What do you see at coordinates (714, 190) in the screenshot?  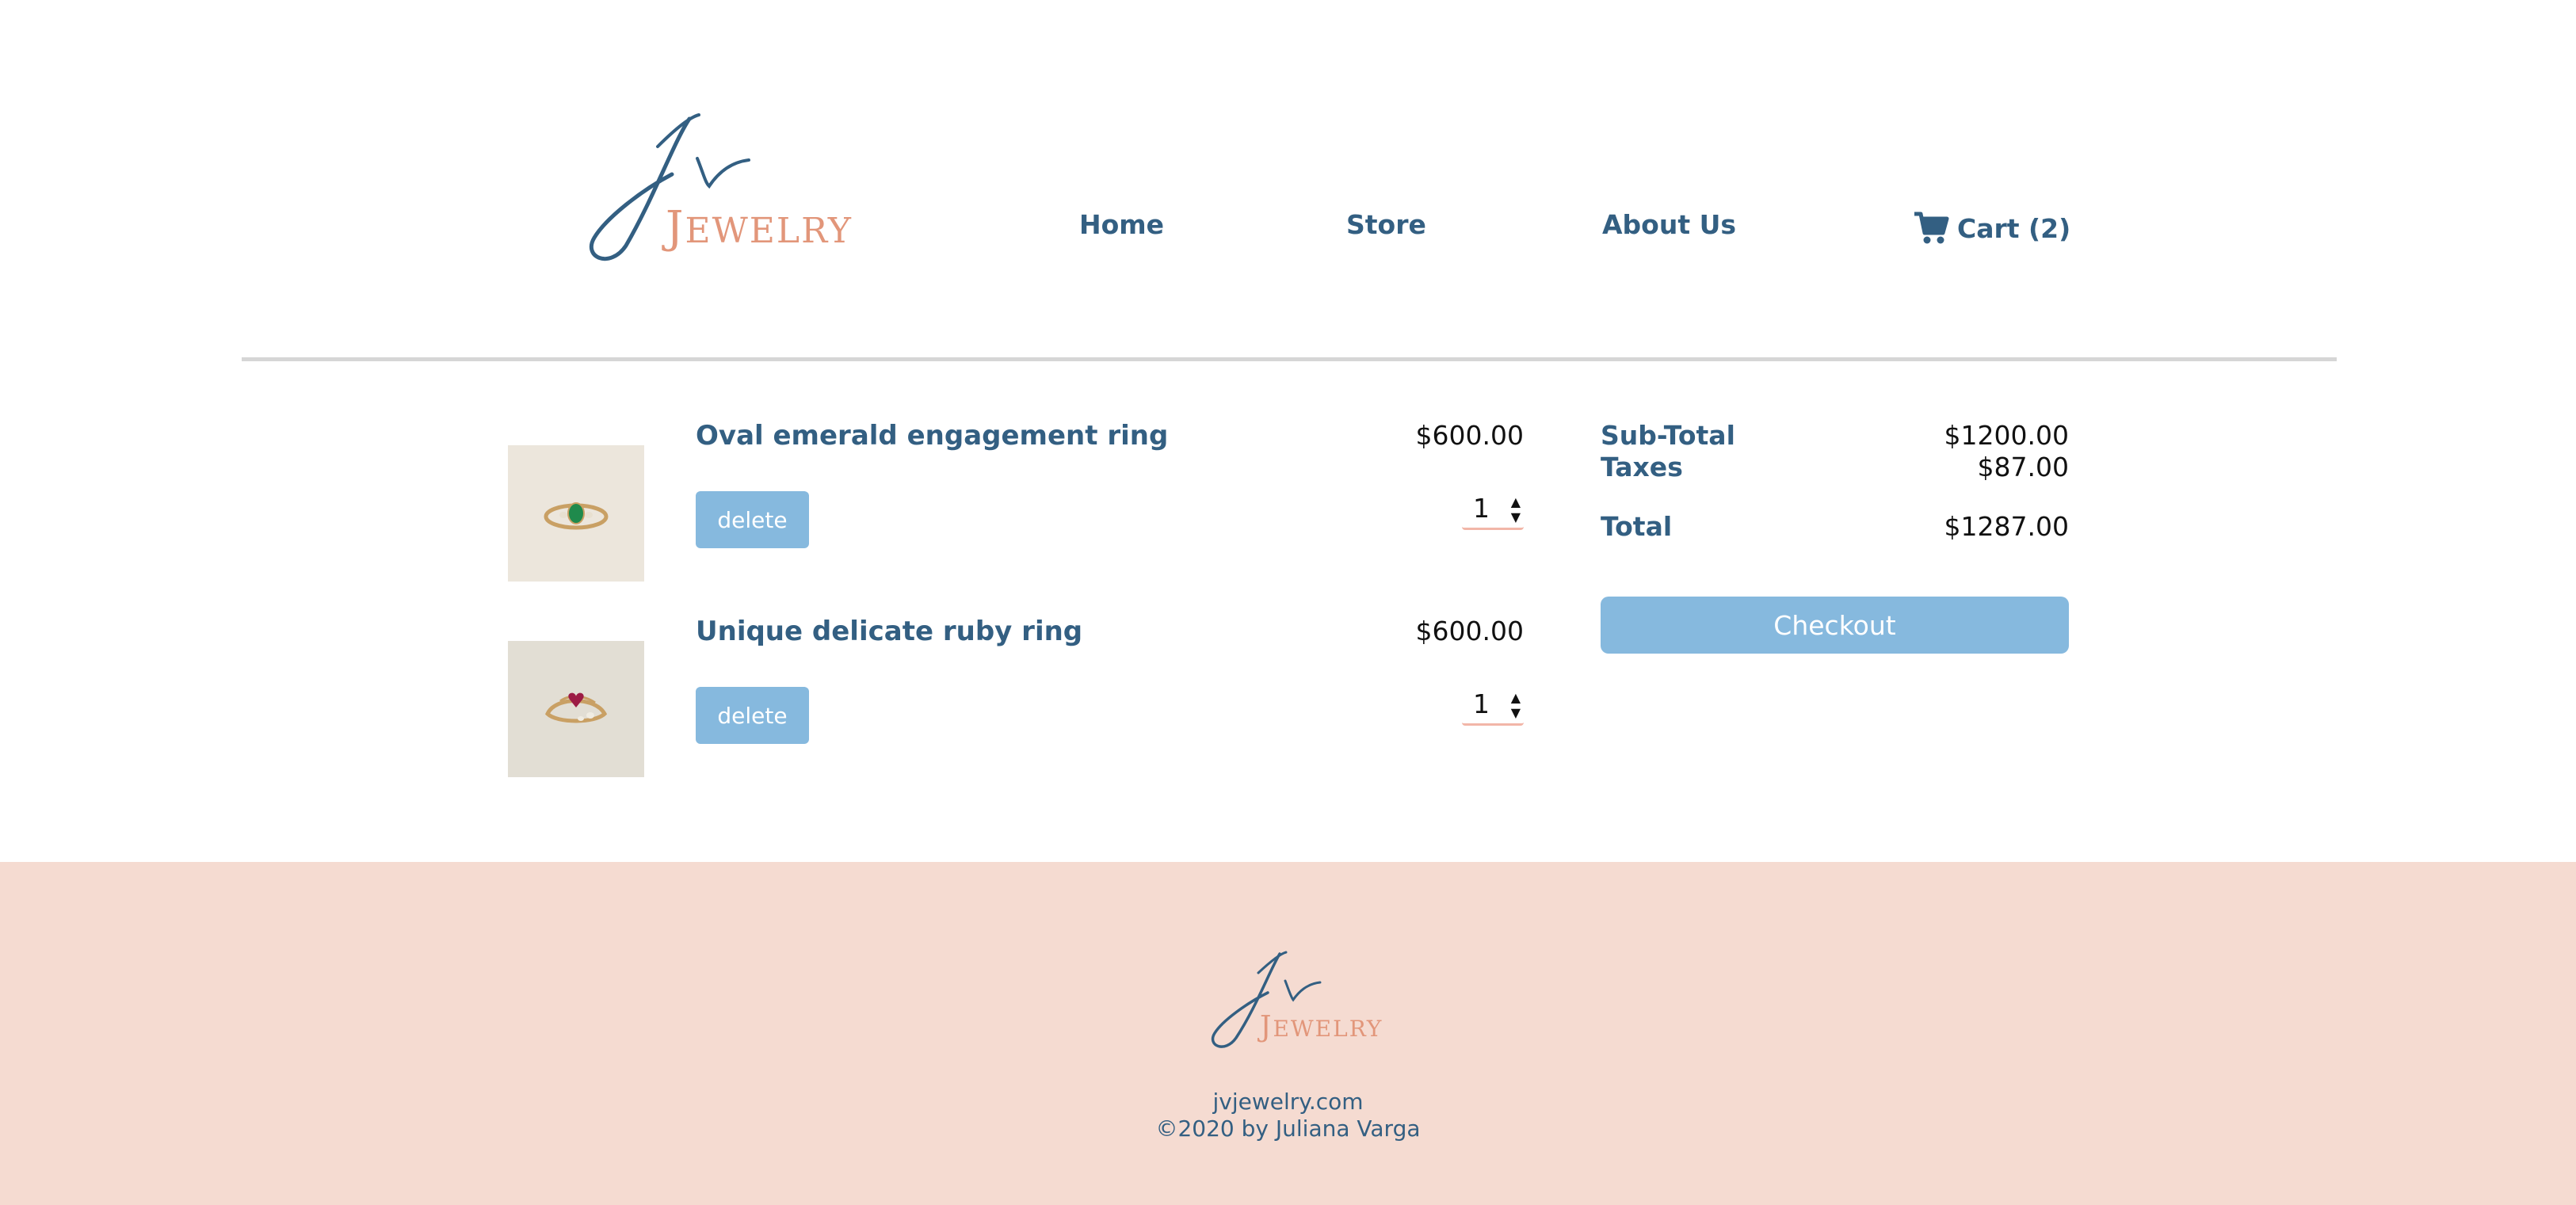 I see `site-logo: JEWELRY` at bounding box center [714, 190].